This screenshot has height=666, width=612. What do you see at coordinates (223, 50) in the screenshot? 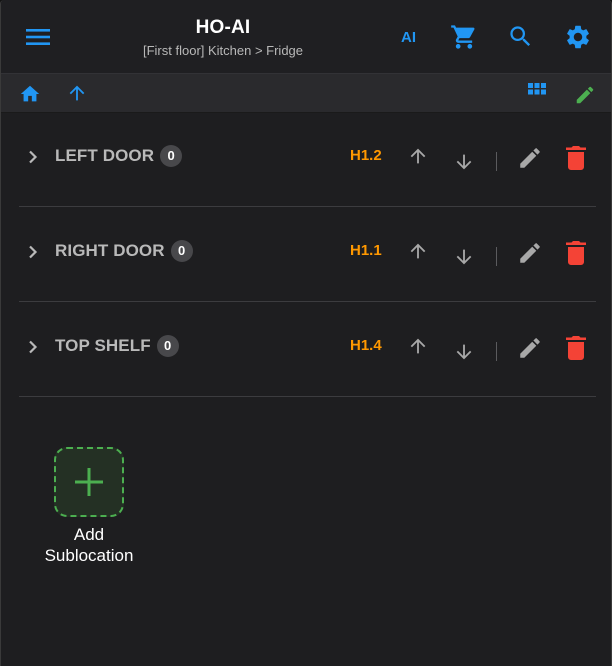
I see `location-breadcrumb: [First floor] Kitchen > Fridge` at bounding box center [223, 50].